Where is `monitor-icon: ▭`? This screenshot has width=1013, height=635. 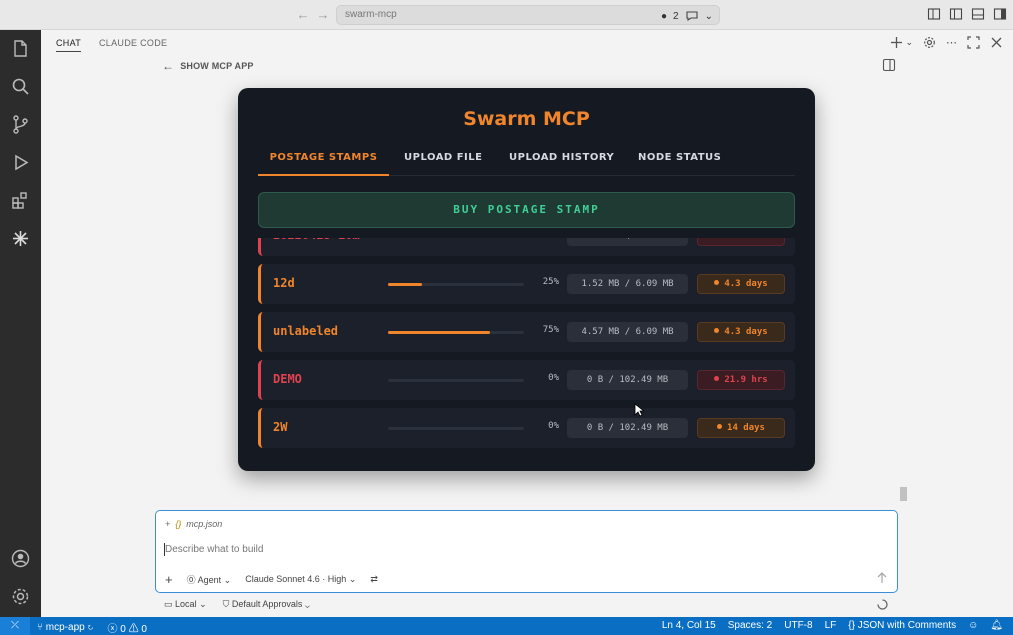 monitor-icon: ▭ is located at coordinates (168, 604).